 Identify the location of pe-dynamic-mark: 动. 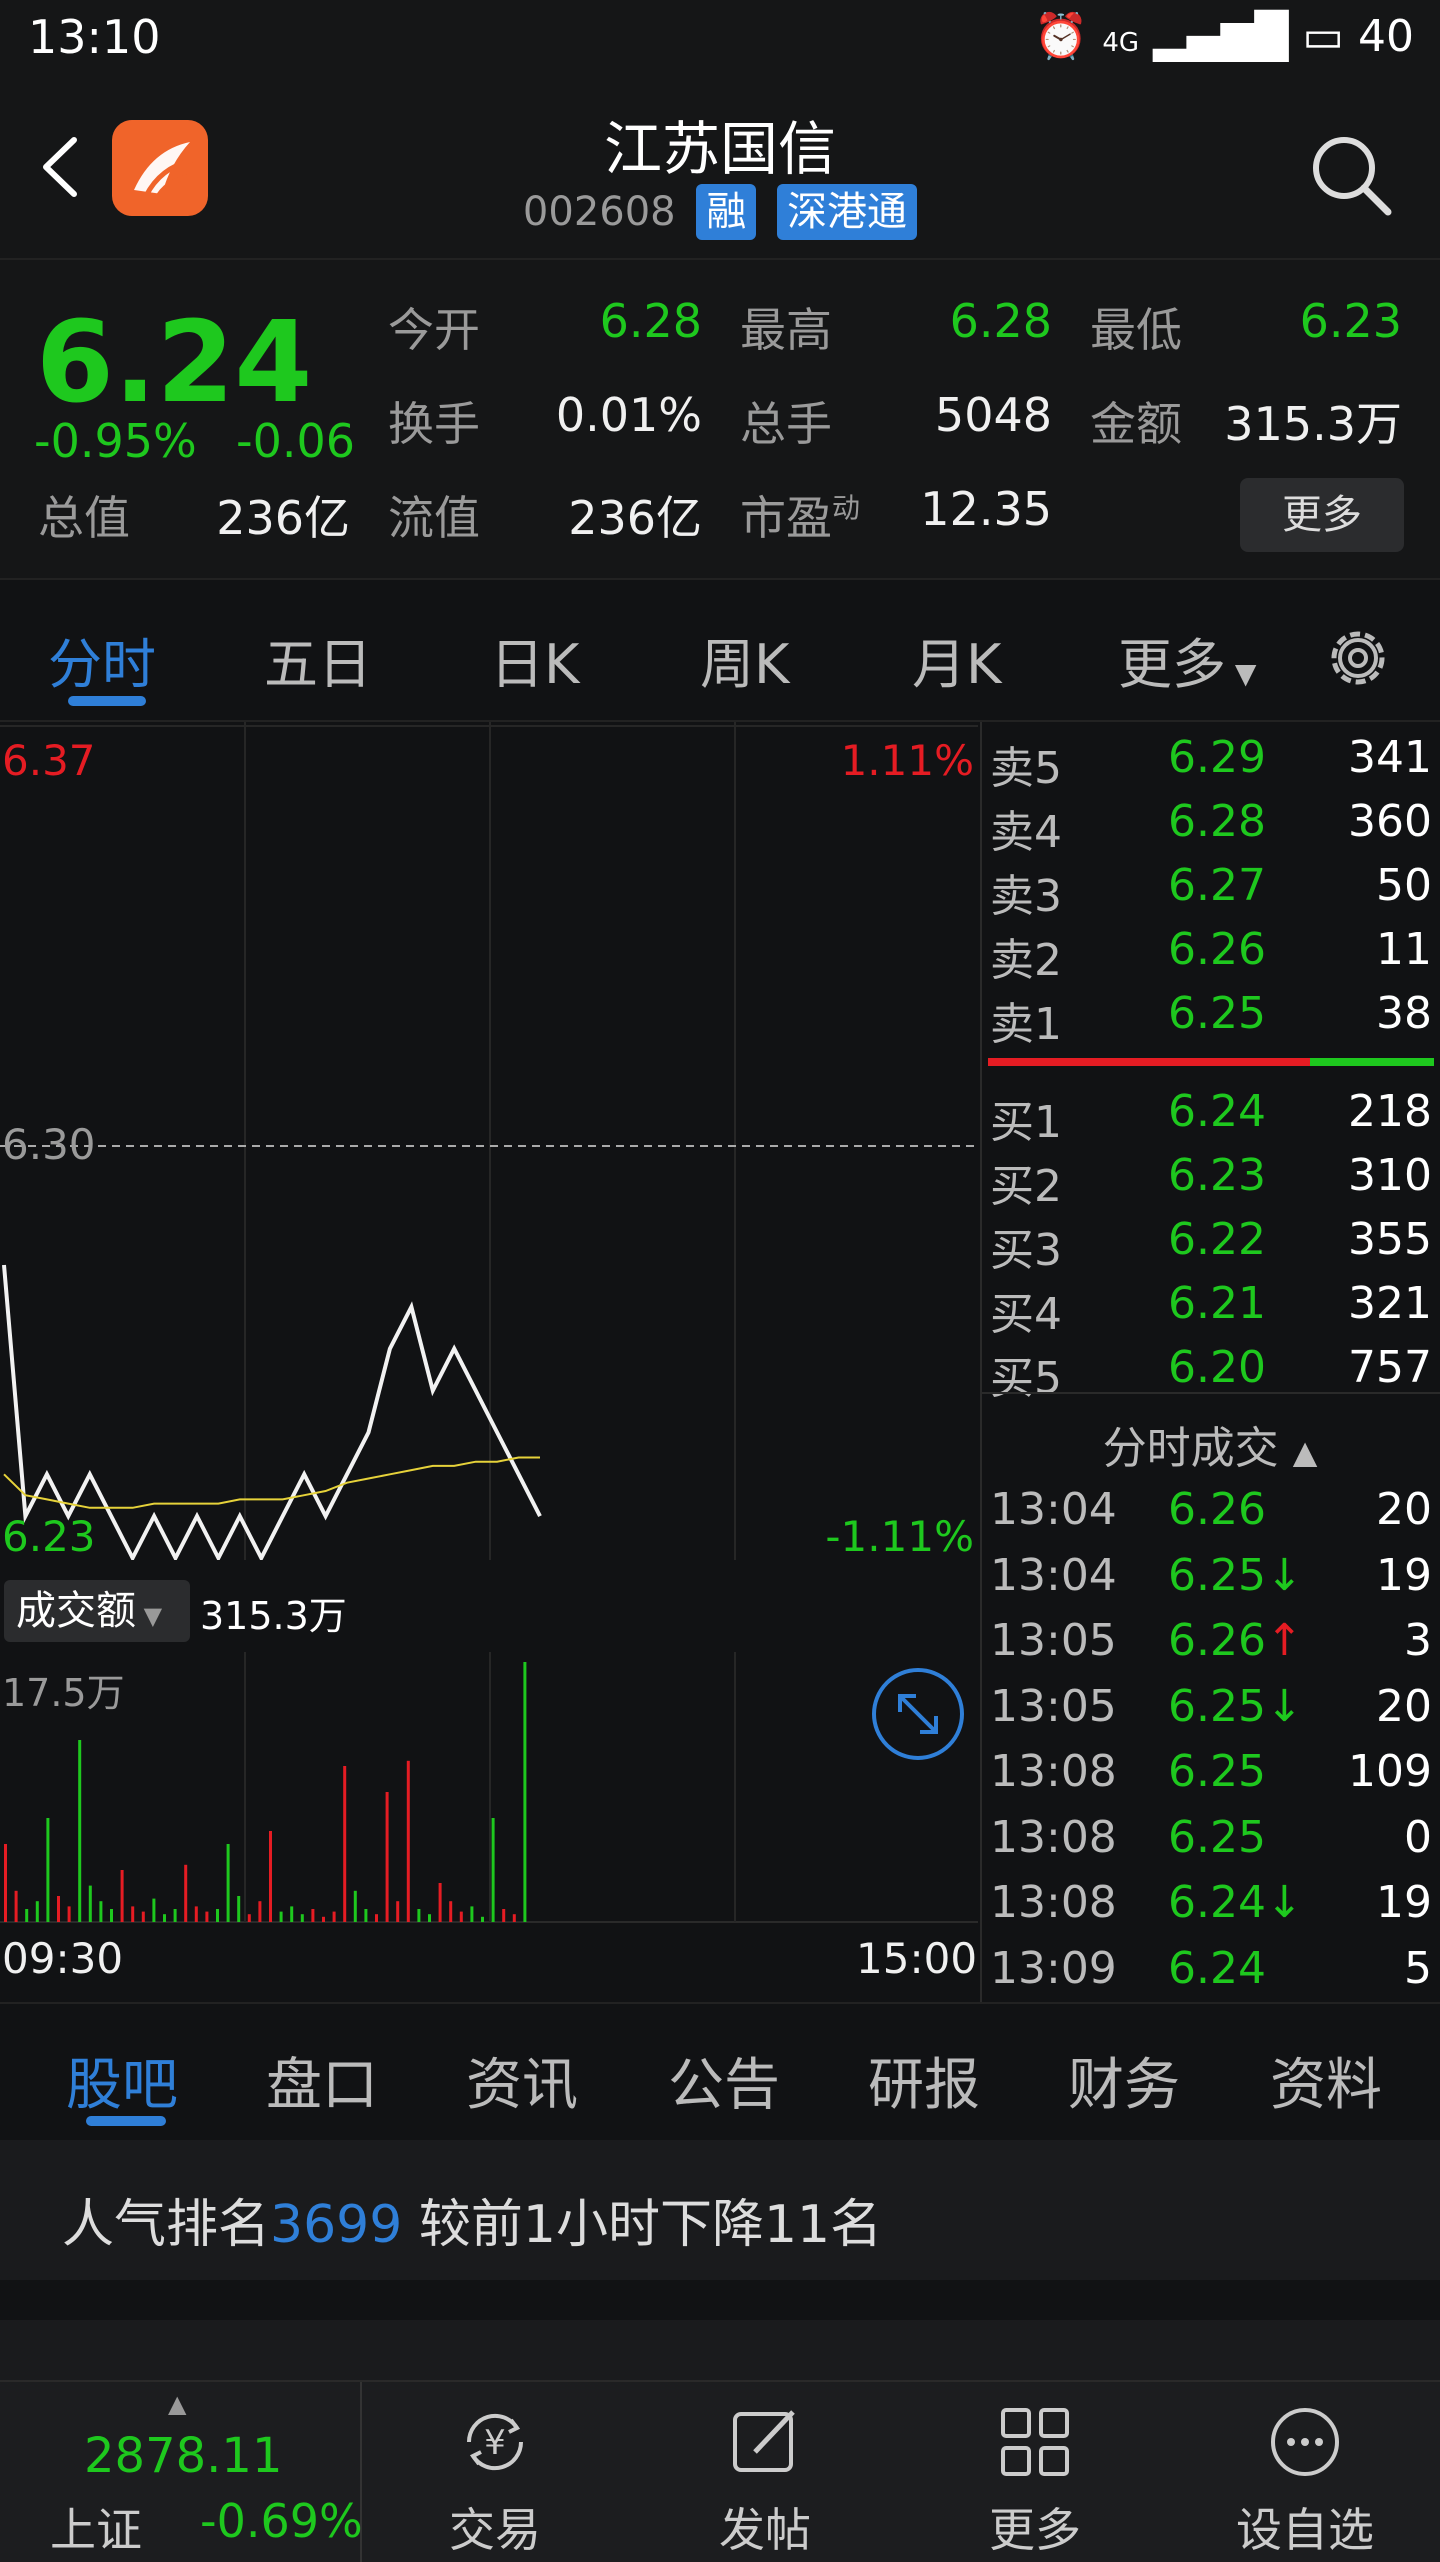
(846, 508).